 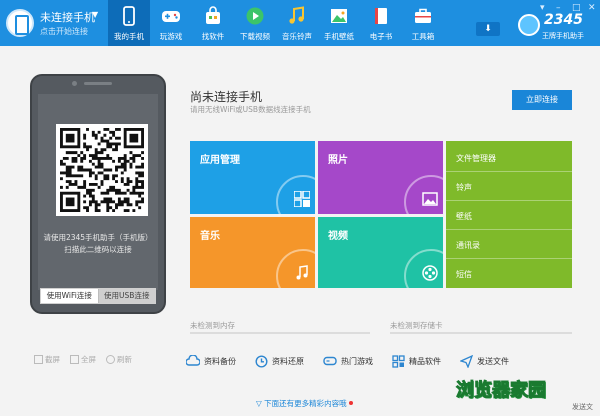 What do you see at coordinates (98, 237) in the screenshot?
I see `qr-hint-line1: 请使用2345手机助手（手机版）` at bounding box center [98, 237].